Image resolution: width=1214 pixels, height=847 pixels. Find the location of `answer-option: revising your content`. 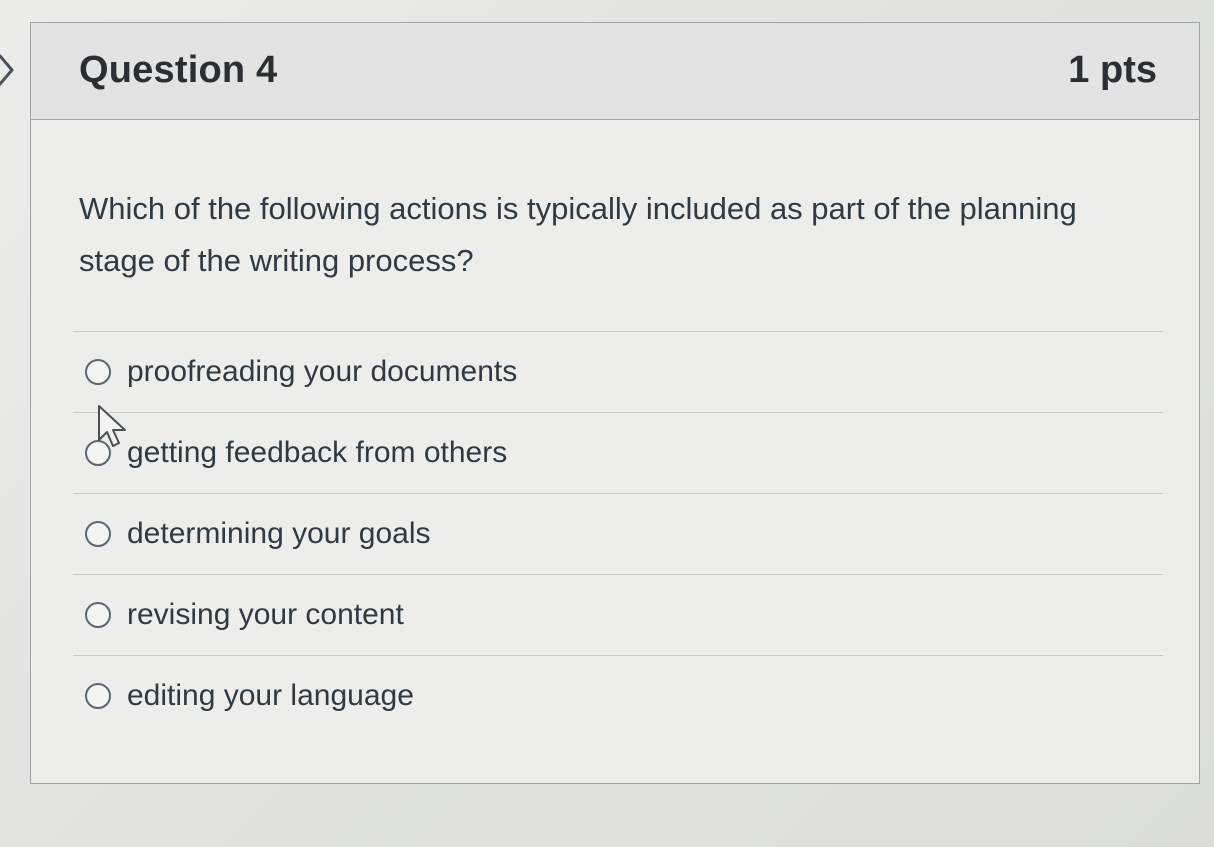

answer-option: revising your content is located at coordinates (618, 614).